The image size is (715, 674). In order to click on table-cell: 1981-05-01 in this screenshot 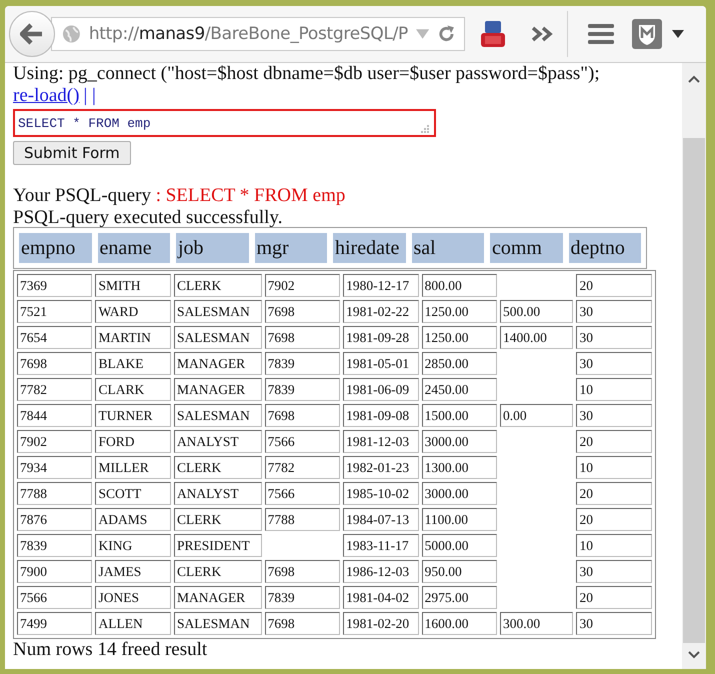, I will do `click(381, 363)`.